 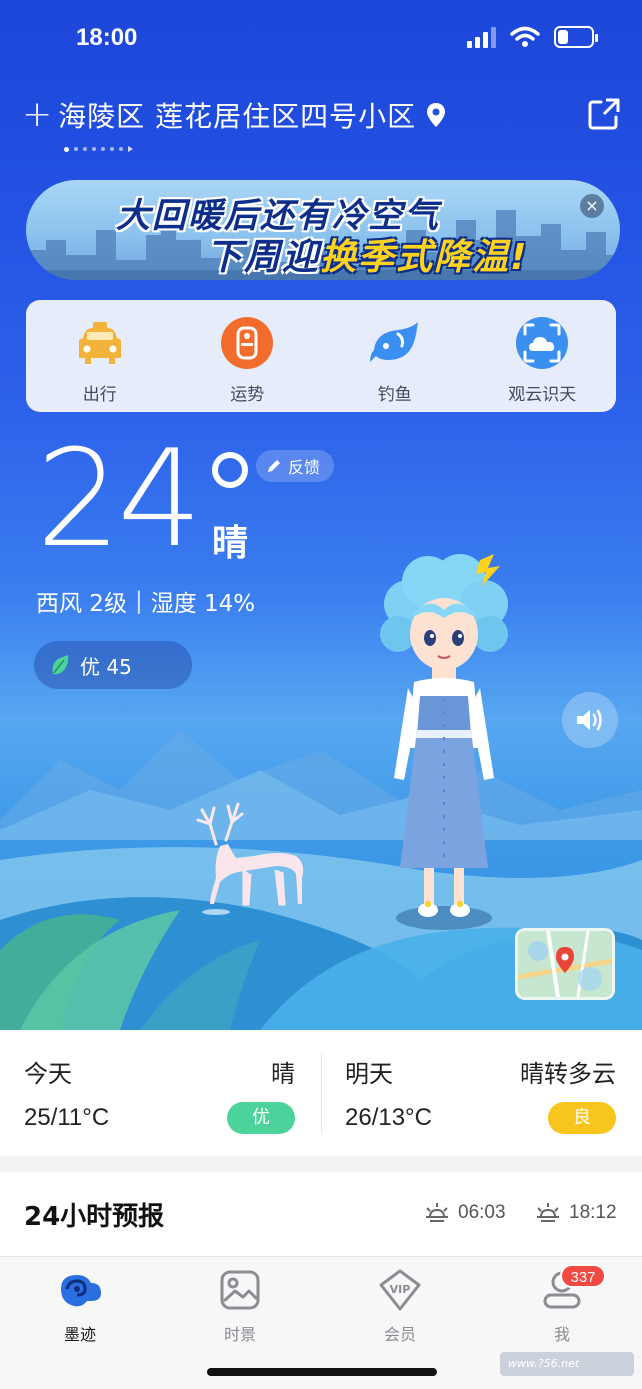 What do you see at coordinates (99, 343) in the screenshot?
I see `taxi-icon` at bounding box center [99, 343].